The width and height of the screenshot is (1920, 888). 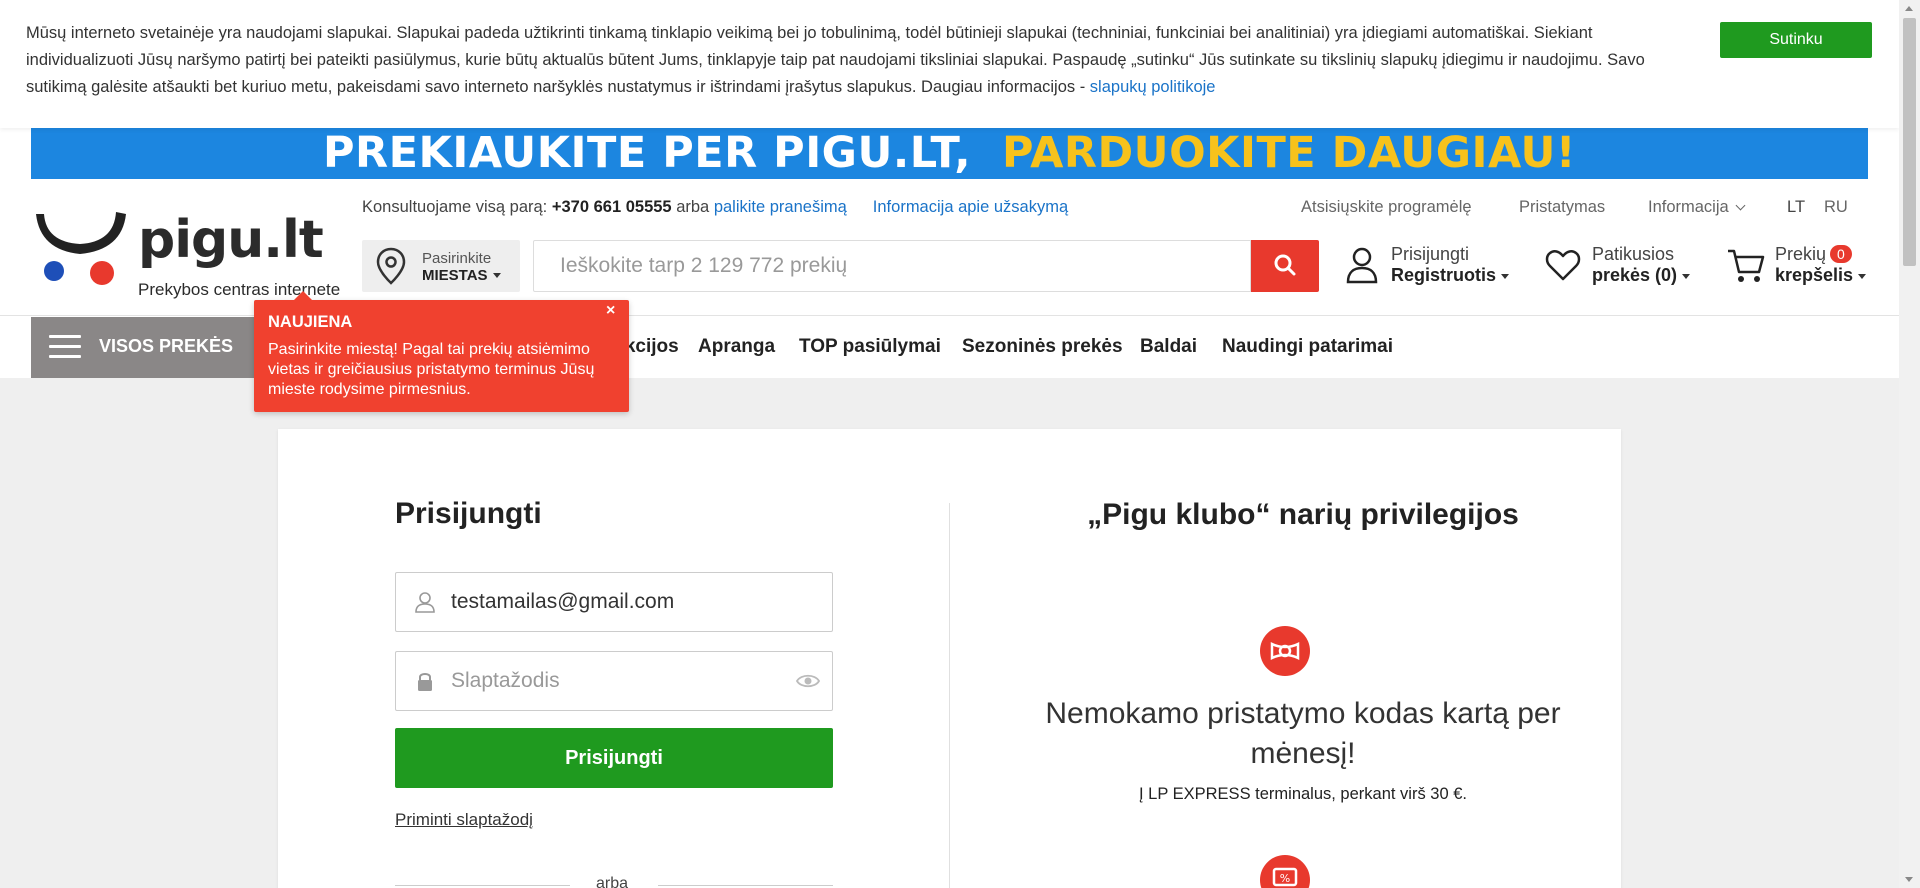 I want to click on city-label: Pasirinkite, so click(x=457, y=258).